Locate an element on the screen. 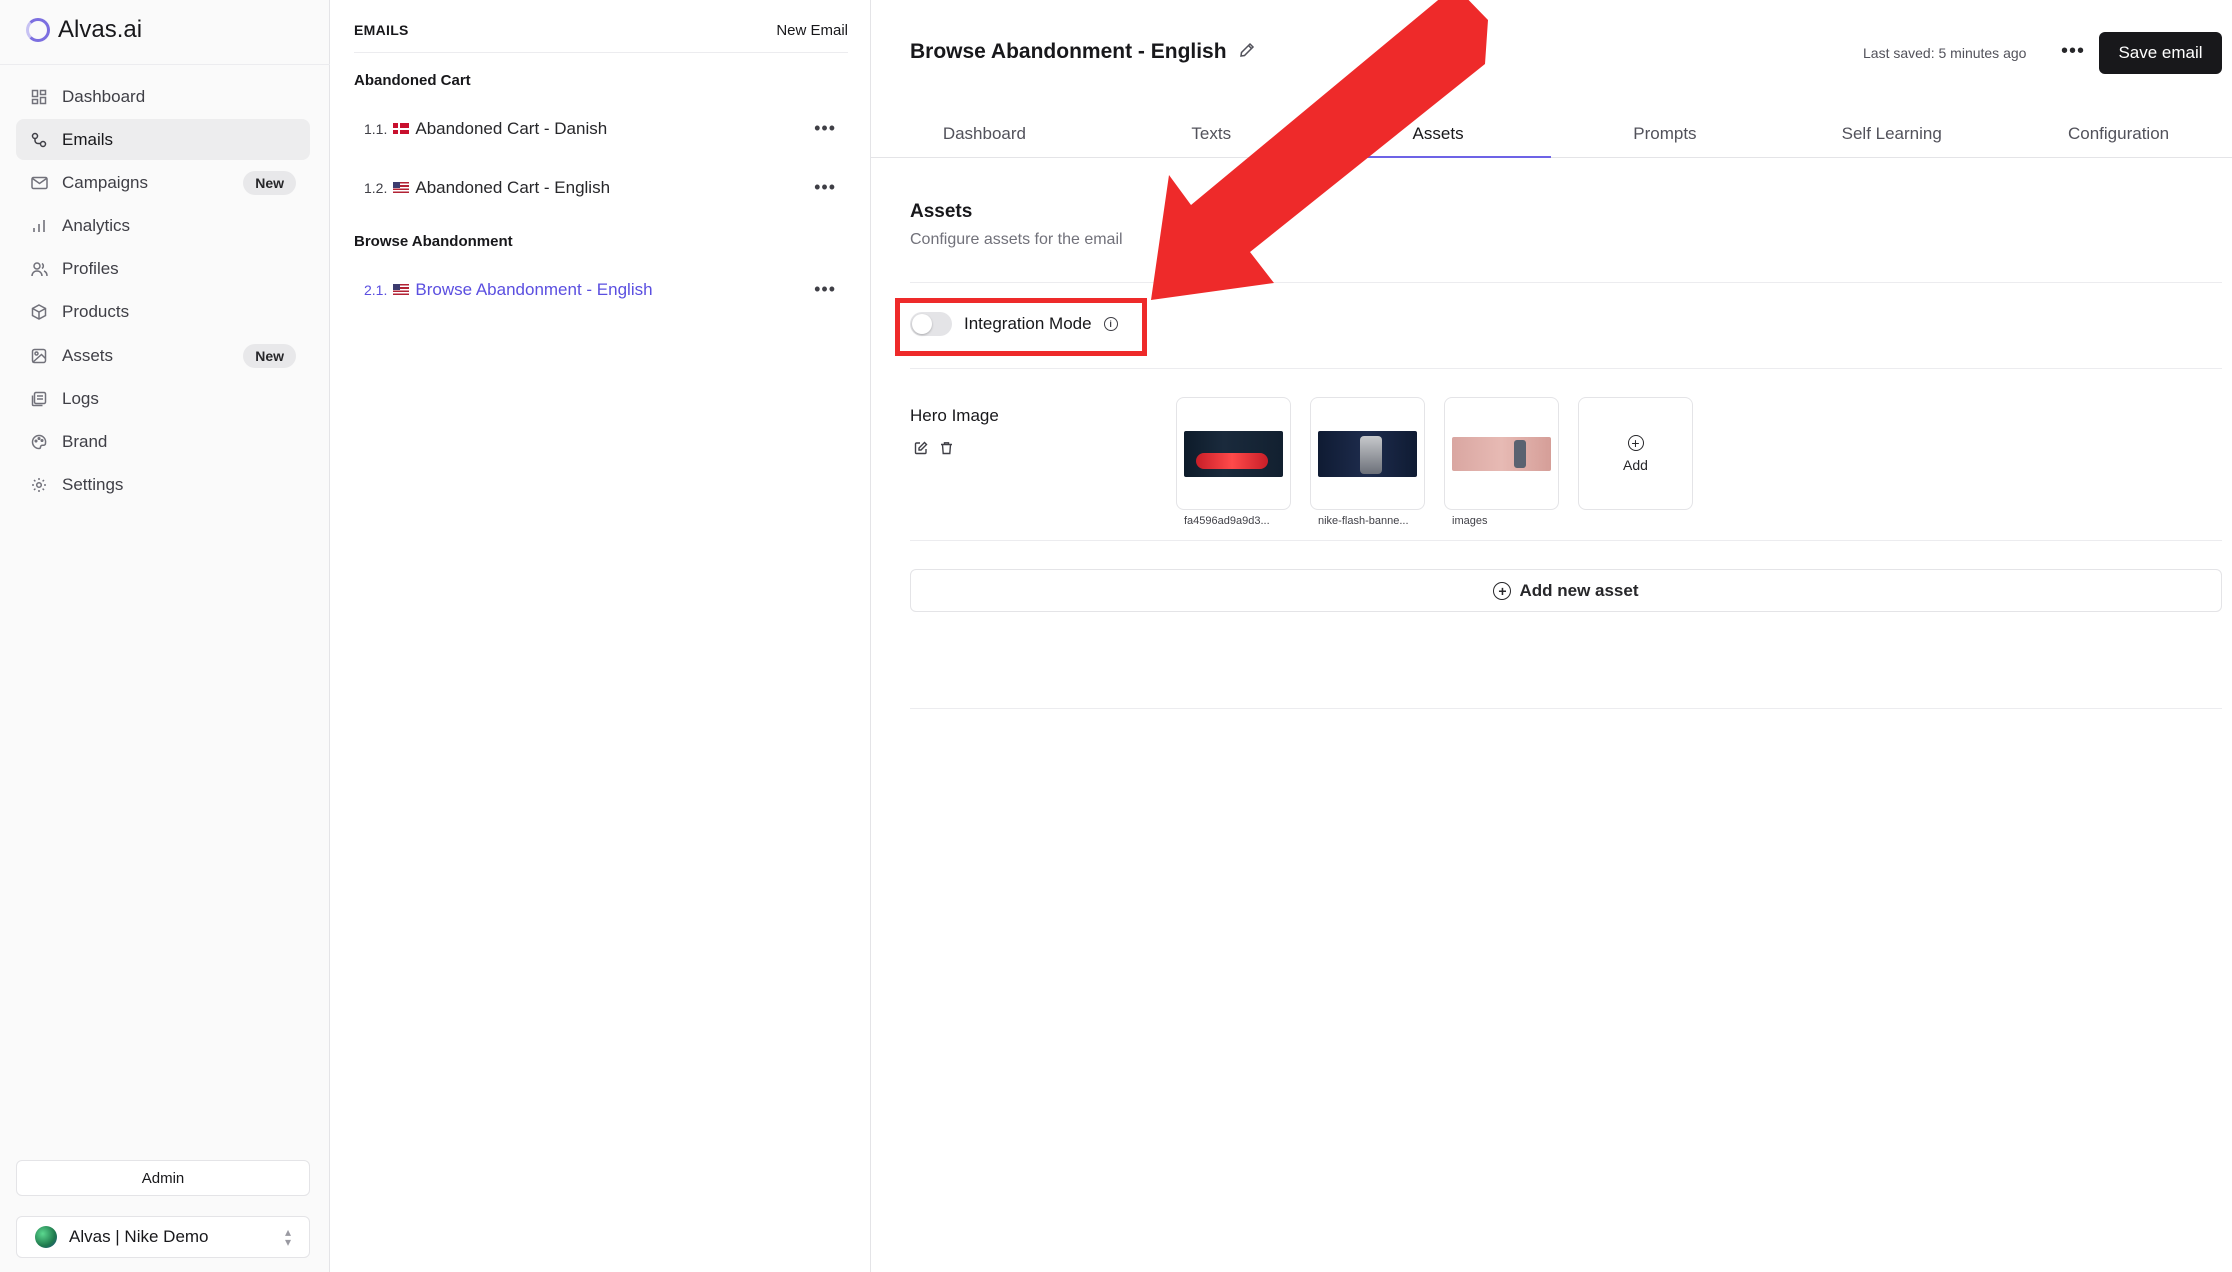  sidebar-item-products: Products is located at coordinates (163, 312).